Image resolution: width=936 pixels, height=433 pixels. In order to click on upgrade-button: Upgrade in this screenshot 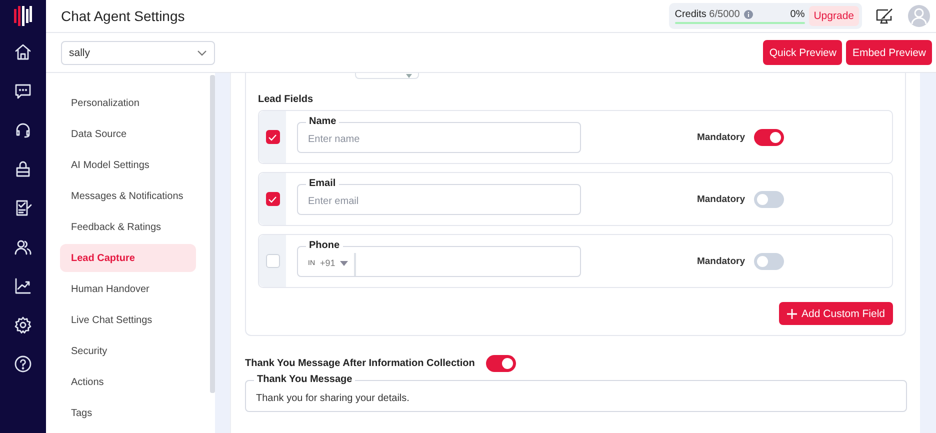, I will do `click(833, 16)`.